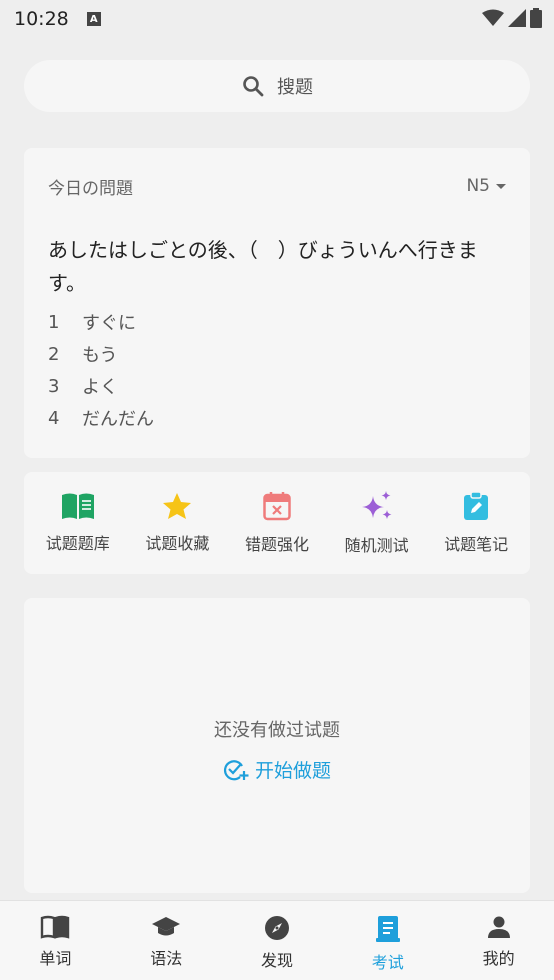 The height and width of the screenshot is (980, 554). Describe the element at coordinates (54, 386) in the screenshot. I see `option-number: 3` at that location.